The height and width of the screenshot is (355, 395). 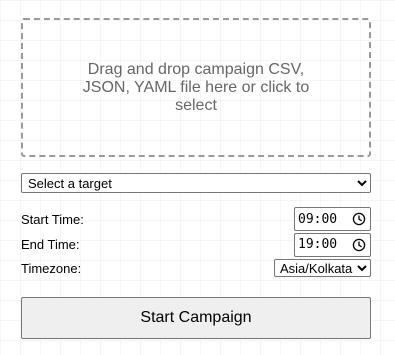 I want to click on start-time-label: Start Time:, so click(x=52, y=219).